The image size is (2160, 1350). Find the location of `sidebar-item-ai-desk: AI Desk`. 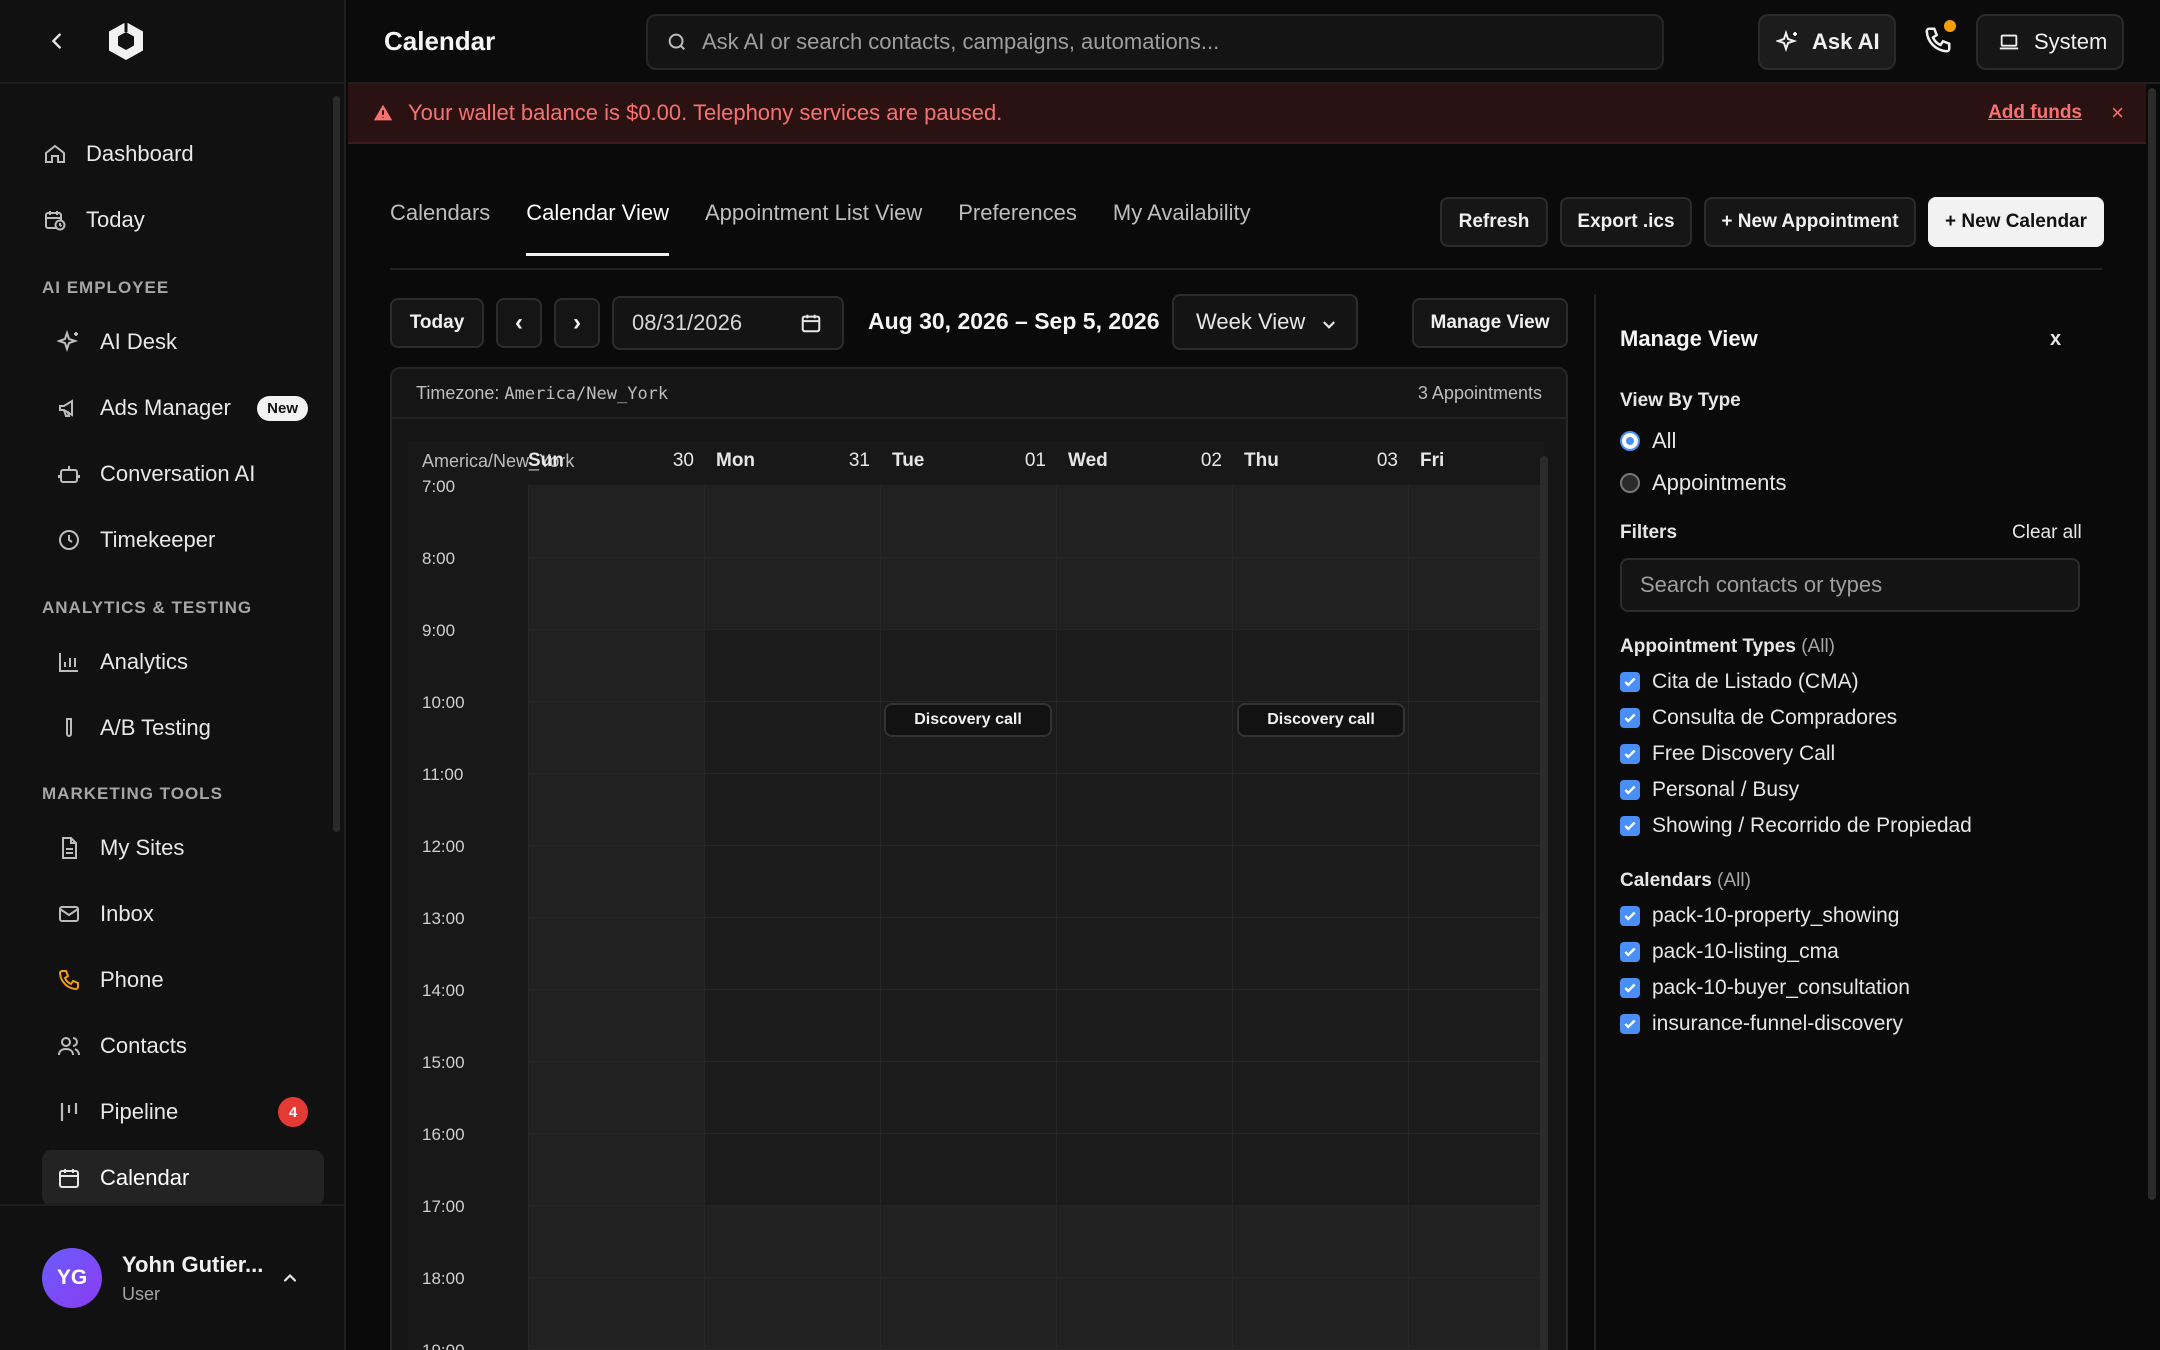

sidebar-item-ai-desk: AI Desk is located at coordinates (183, 342).